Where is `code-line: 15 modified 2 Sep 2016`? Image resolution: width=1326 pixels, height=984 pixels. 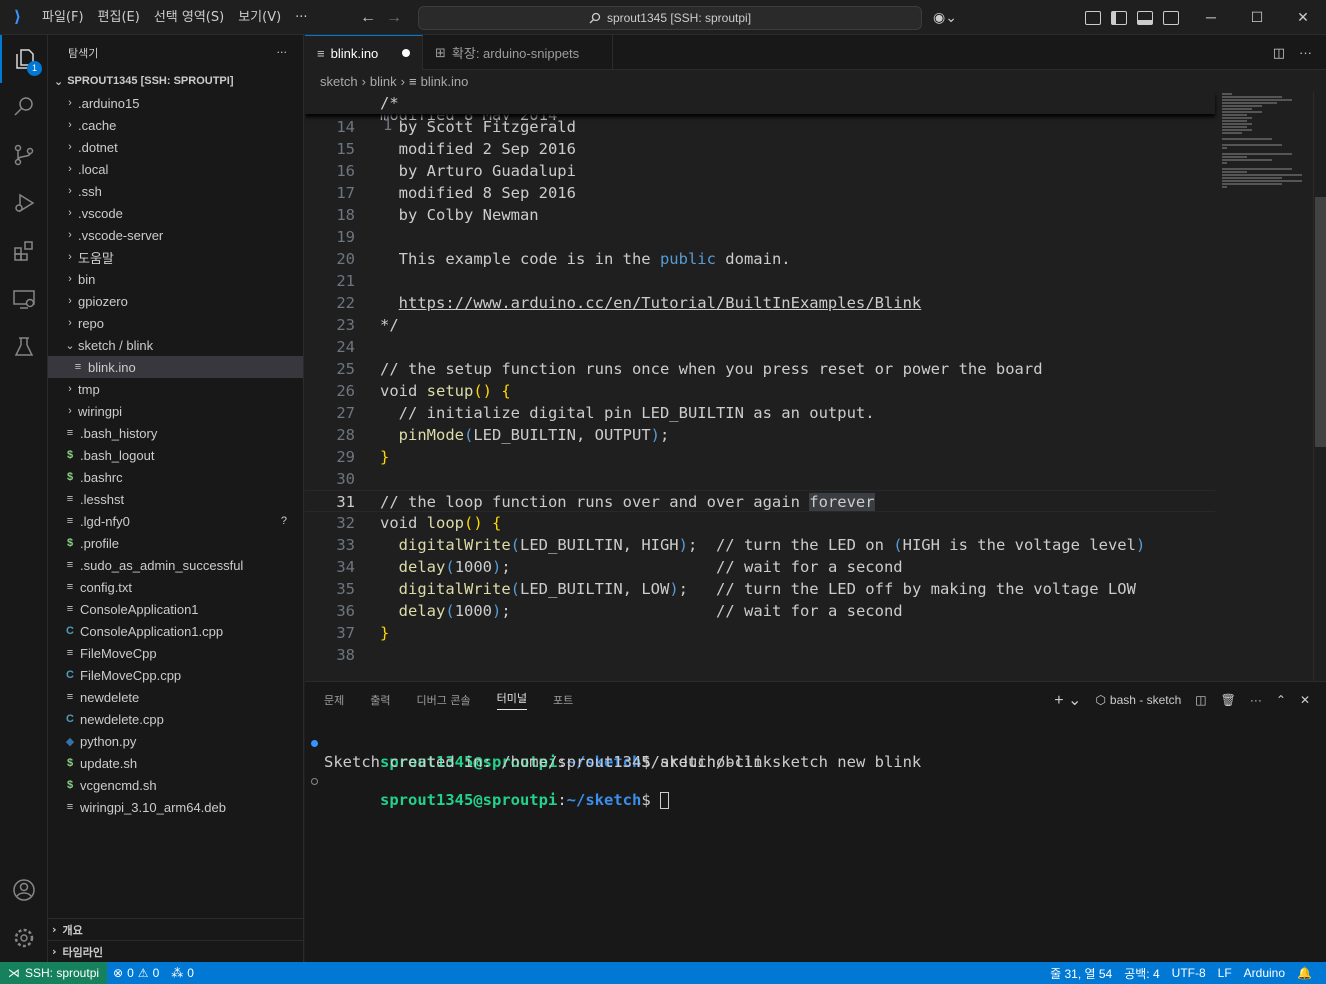
code-line: 15 modified 2 Sep 2016 is located at coordinates (760, 149).